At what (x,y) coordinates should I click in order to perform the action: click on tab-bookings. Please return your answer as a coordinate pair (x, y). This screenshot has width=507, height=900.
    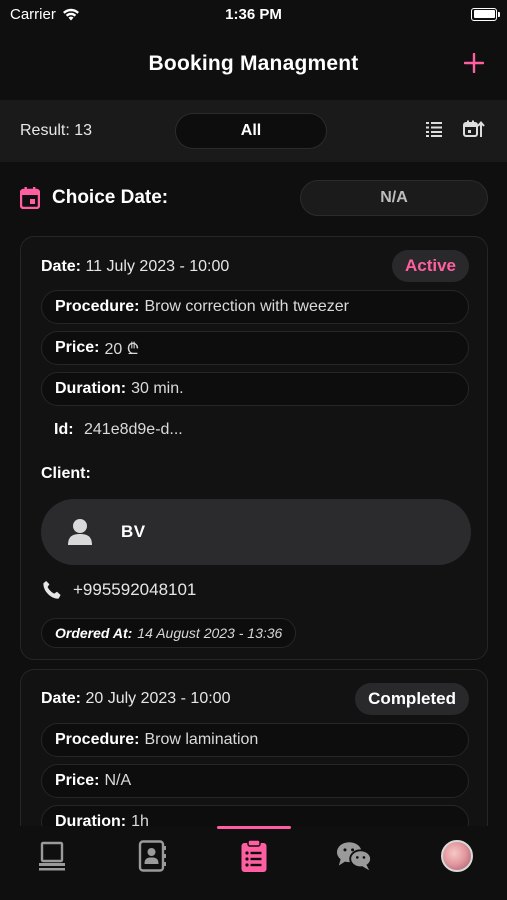
    Looking at the image, I should click on (254, 856).